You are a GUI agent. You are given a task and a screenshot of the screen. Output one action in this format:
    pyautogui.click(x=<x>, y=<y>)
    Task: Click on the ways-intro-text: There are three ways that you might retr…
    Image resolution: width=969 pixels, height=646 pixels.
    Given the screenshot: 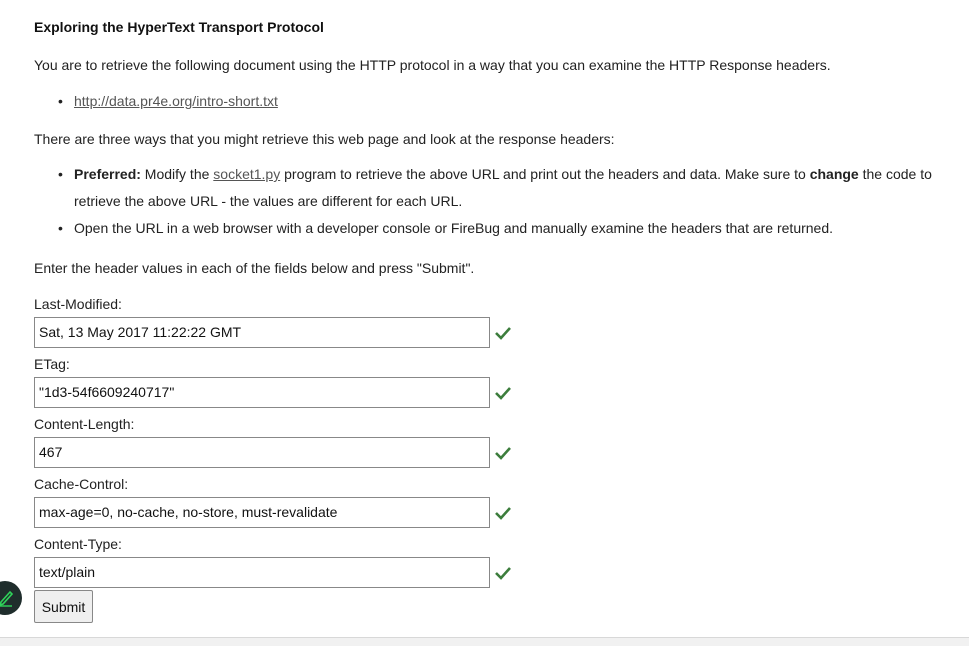 What is the action you would take?
    pyautogui.click(x=324, y=139)
    